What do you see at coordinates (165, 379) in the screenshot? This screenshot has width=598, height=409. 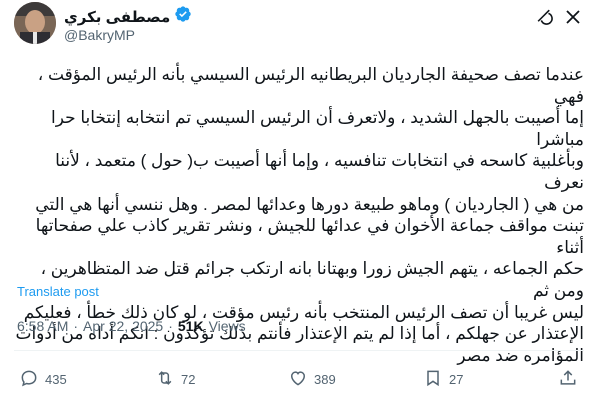 I see `repost-icon` at bounding box center [165, 379].